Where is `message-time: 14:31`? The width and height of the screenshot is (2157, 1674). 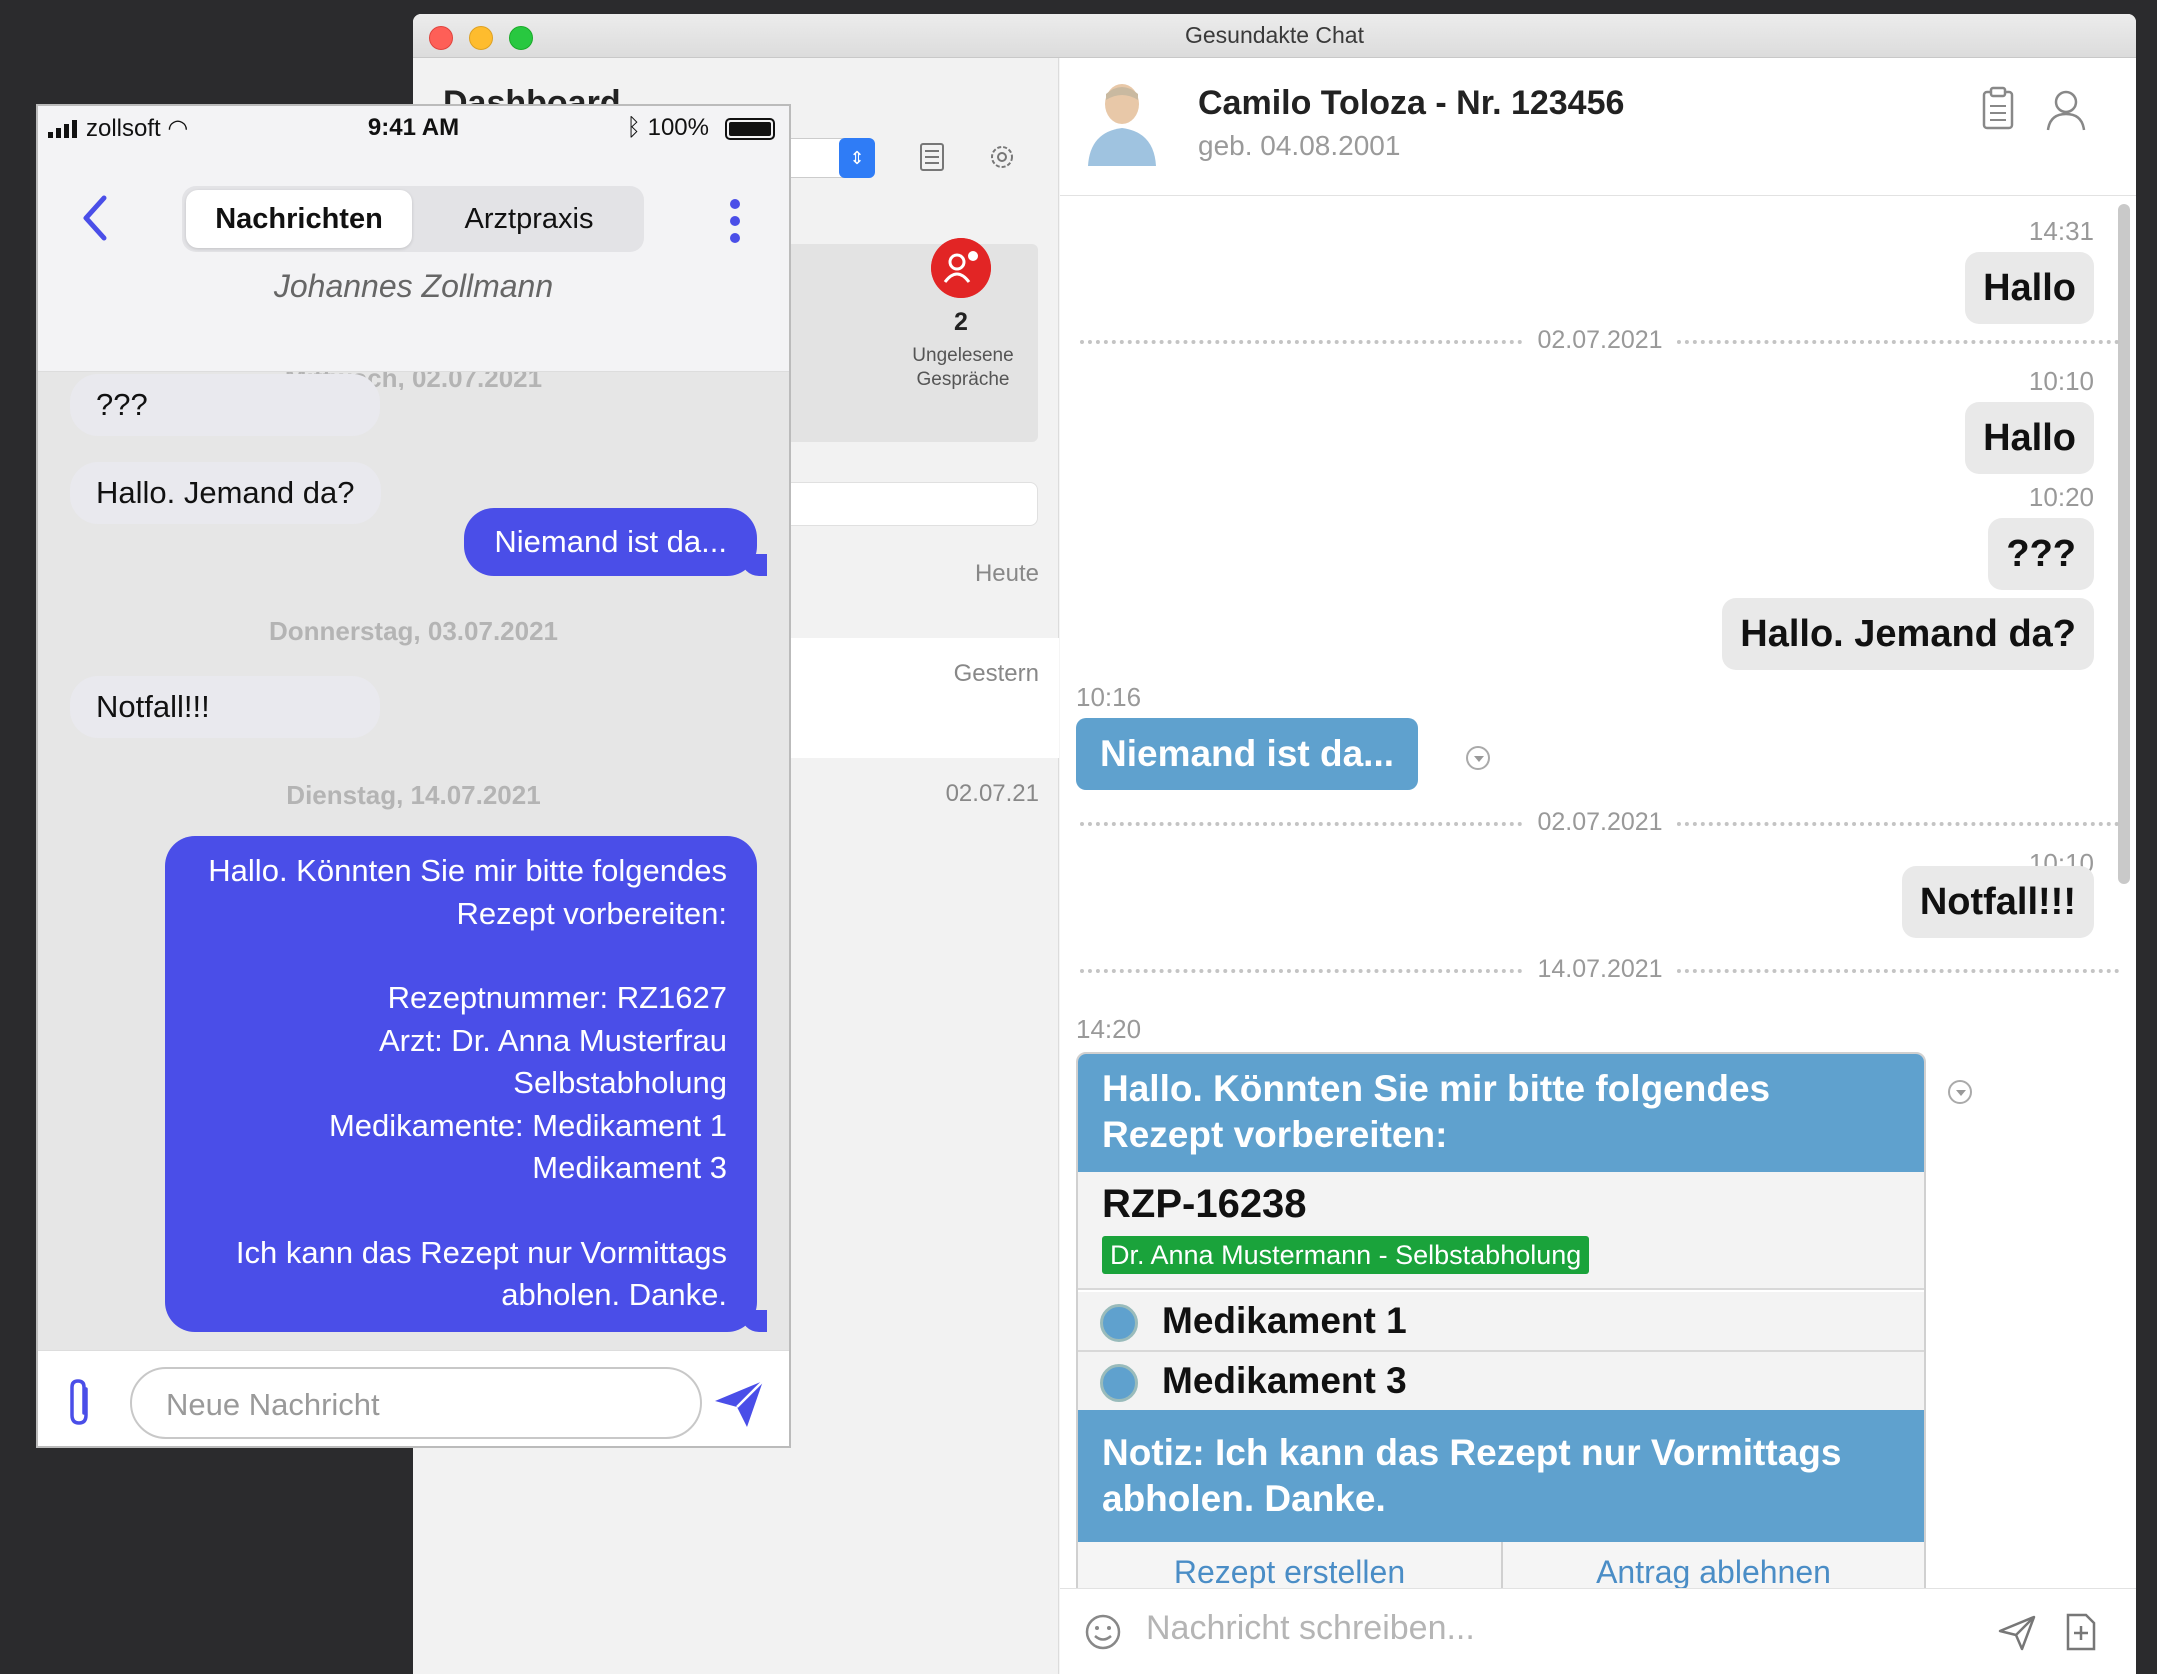
message-time: 14:31 is located at coordinates (2061, 231).